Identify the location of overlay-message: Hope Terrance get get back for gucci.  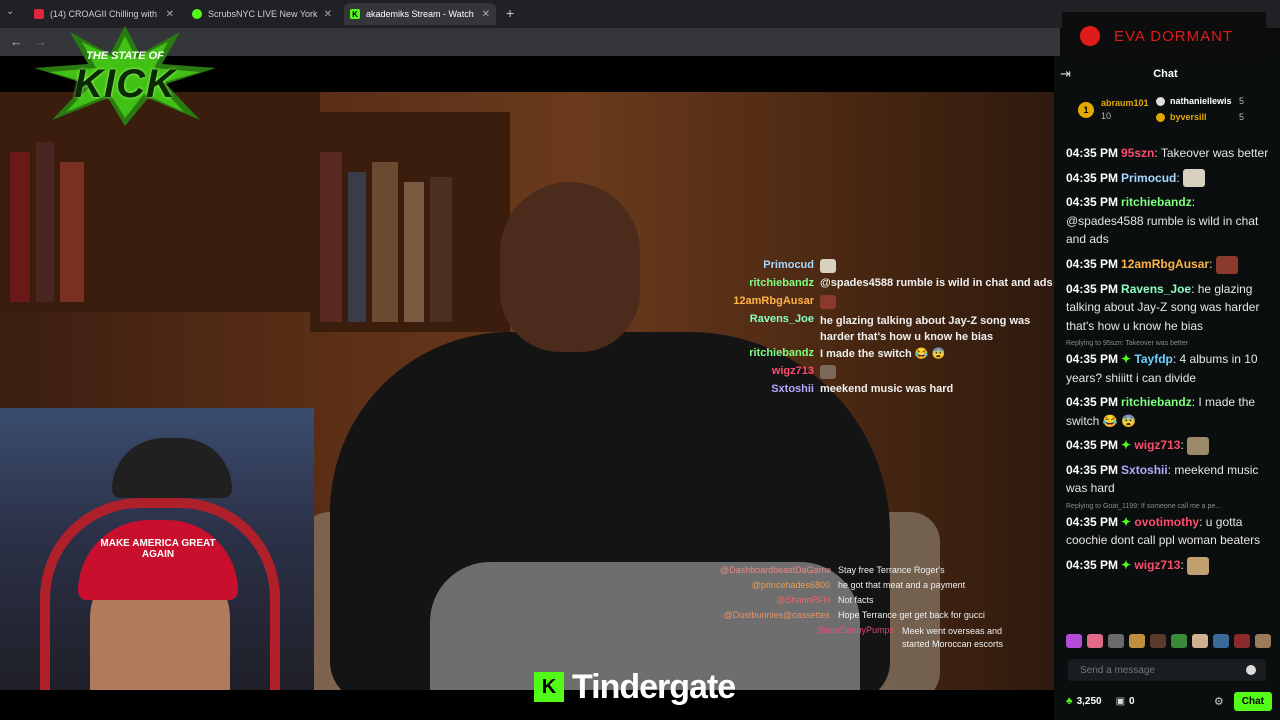
(911, 615).